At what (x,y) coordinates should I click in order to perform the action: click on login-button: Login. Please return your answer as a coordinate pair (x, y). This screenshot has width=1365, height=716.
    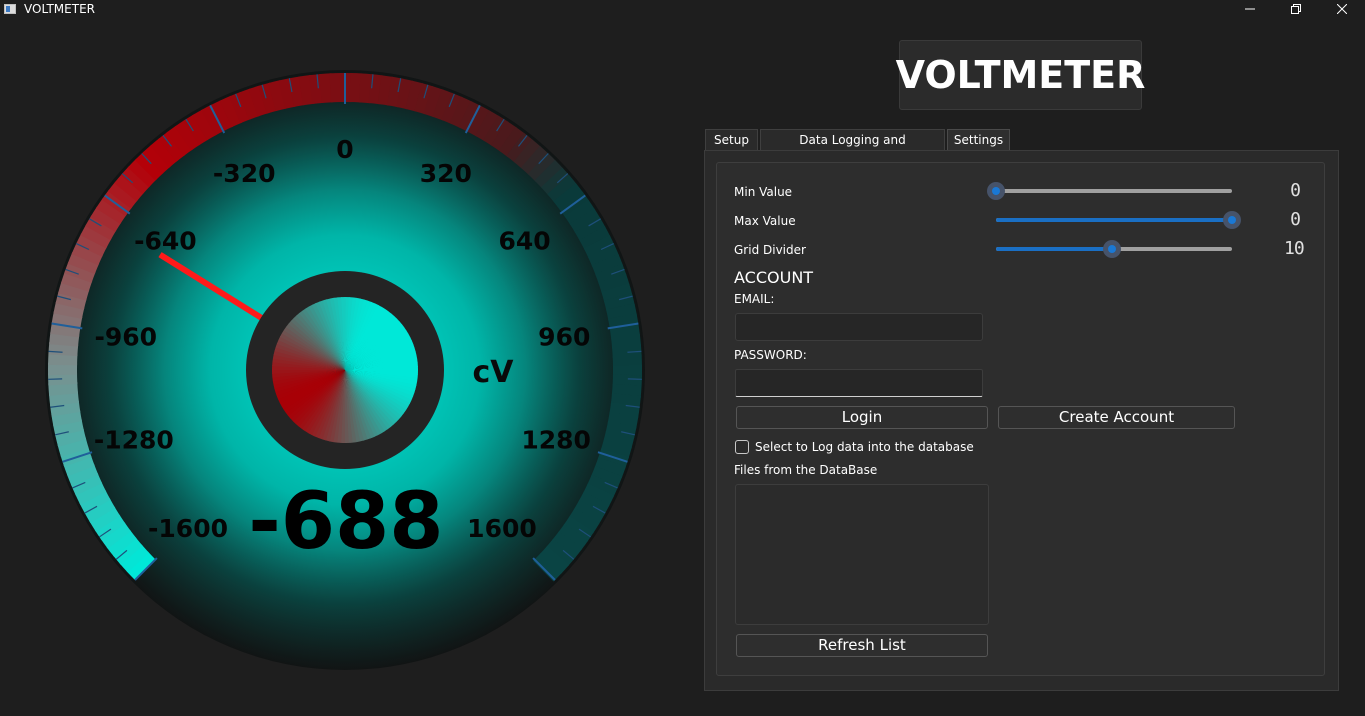
    Looking at the image, I should click on (862, 417).